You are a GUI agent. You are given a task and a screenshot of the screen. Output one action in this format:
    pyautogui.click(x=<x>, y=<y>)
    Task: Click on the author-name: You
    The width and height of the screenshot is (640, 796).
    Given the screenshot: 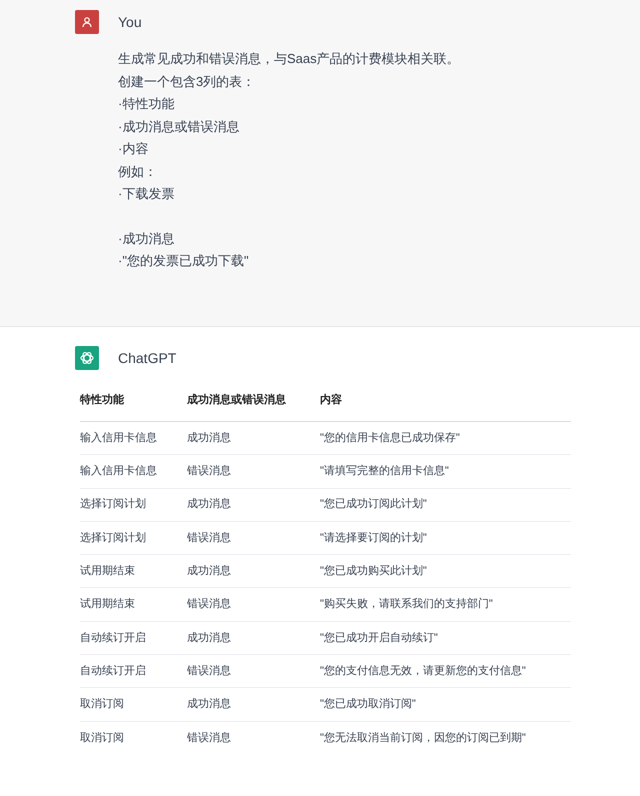 What is the action you would take?
    pyautogui.click(x=130, y=22)
    